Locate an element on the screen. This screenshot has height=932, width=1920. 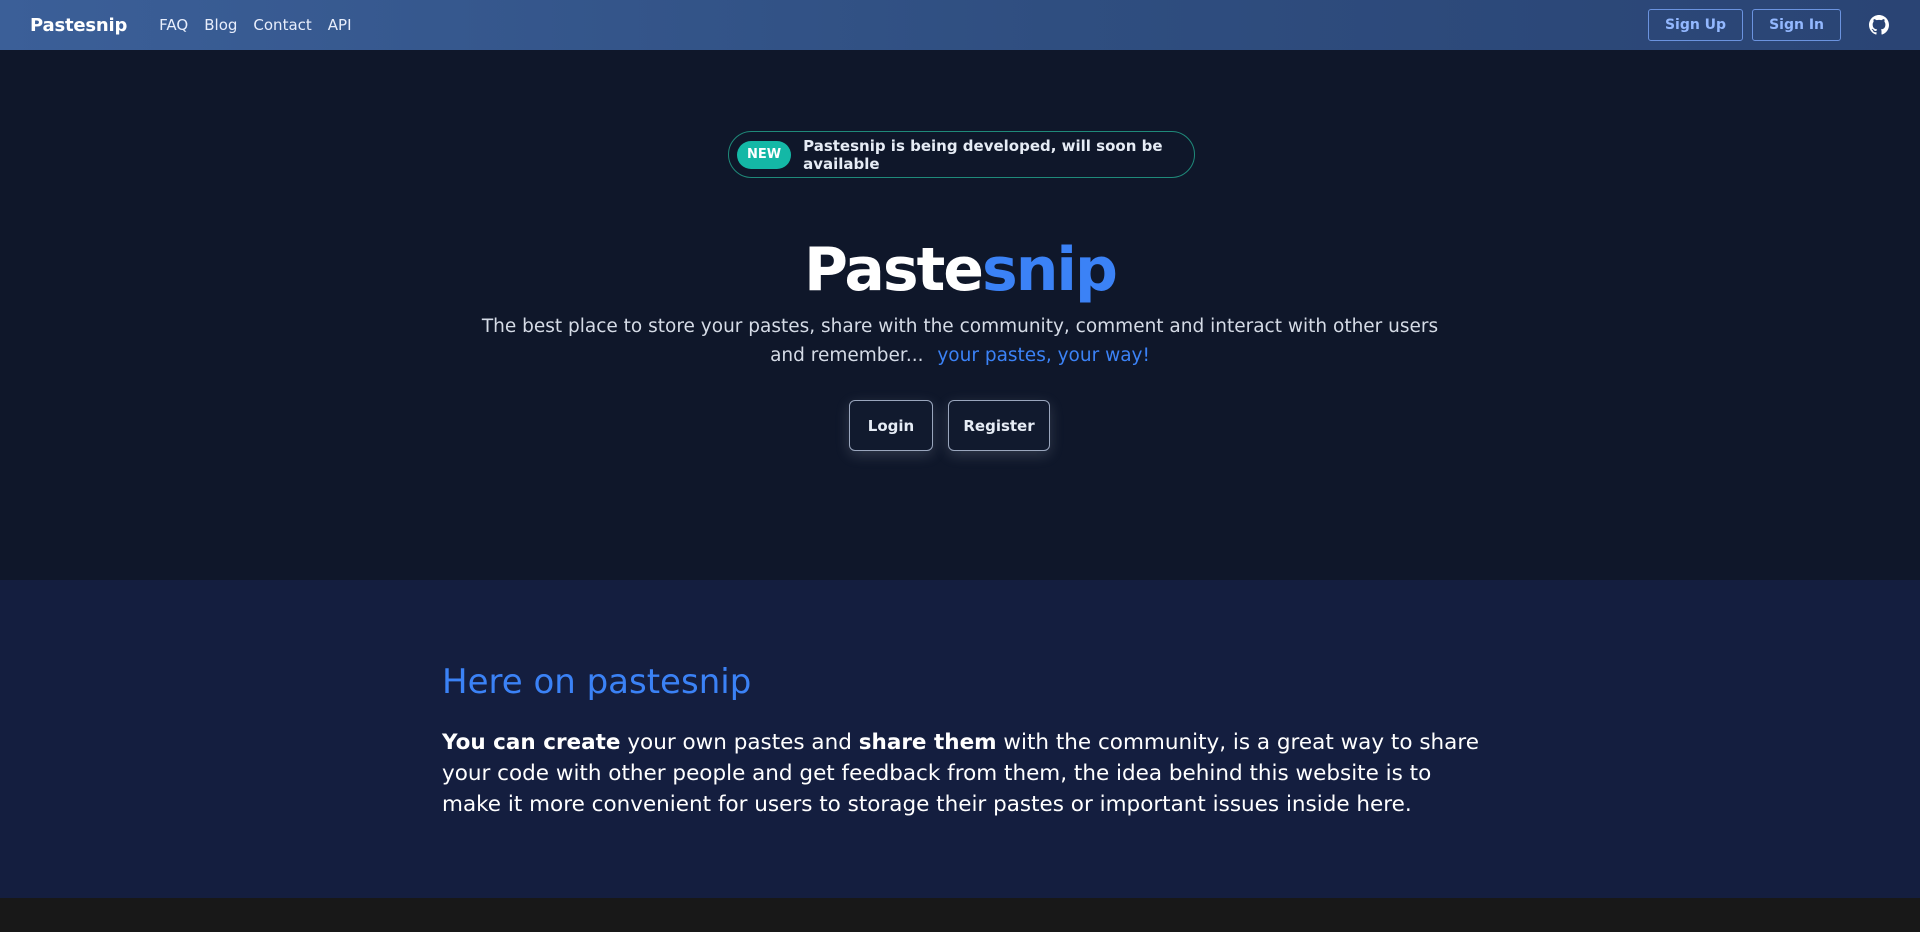
hero-buttons: Login Register is located at coordinates (960, 425).